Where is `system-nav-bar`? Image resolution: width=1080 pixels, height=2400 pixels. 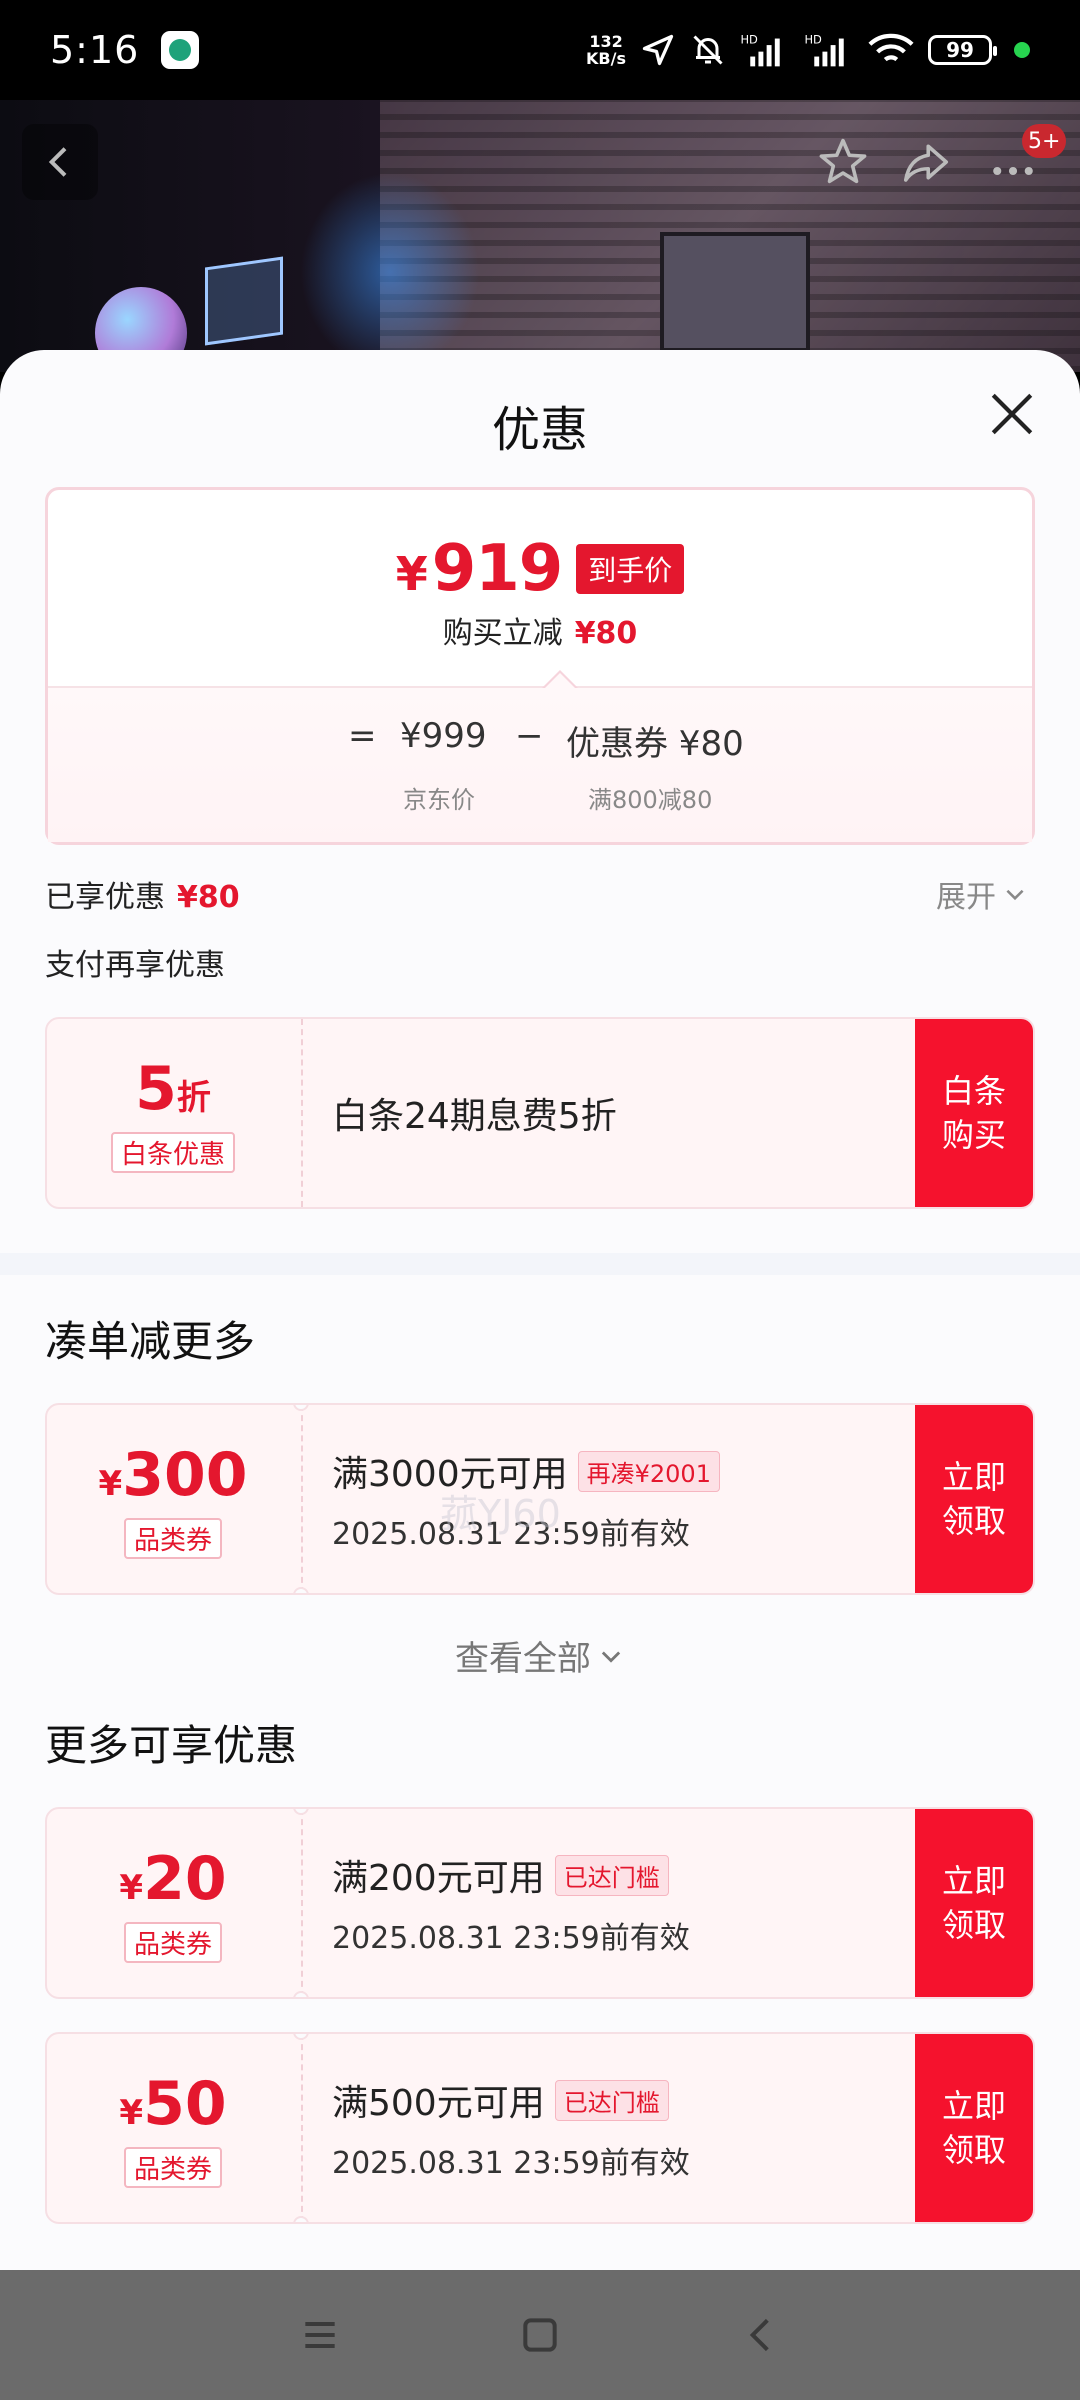 system-nav-bar is located at coordinates (540, 2335).